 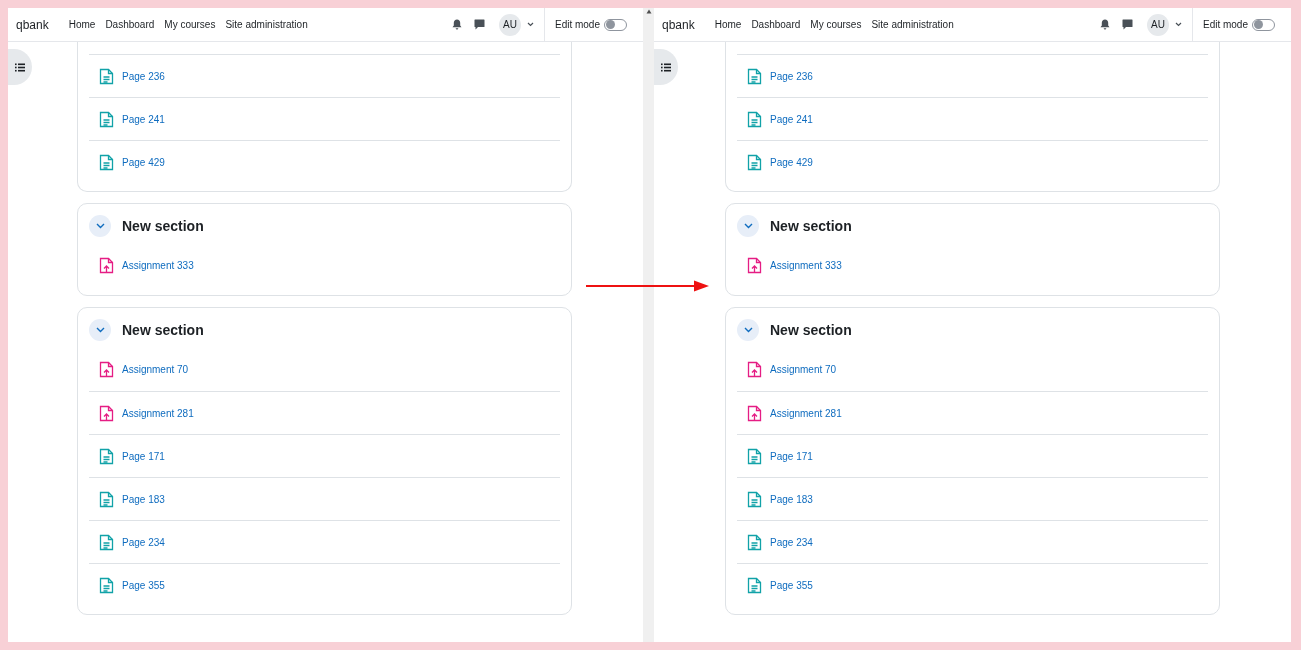 What do you see at coordinates (648, 11) in the screenshot?
I see `scroll-up-arrow-icon` at bounding box center [648, 11].